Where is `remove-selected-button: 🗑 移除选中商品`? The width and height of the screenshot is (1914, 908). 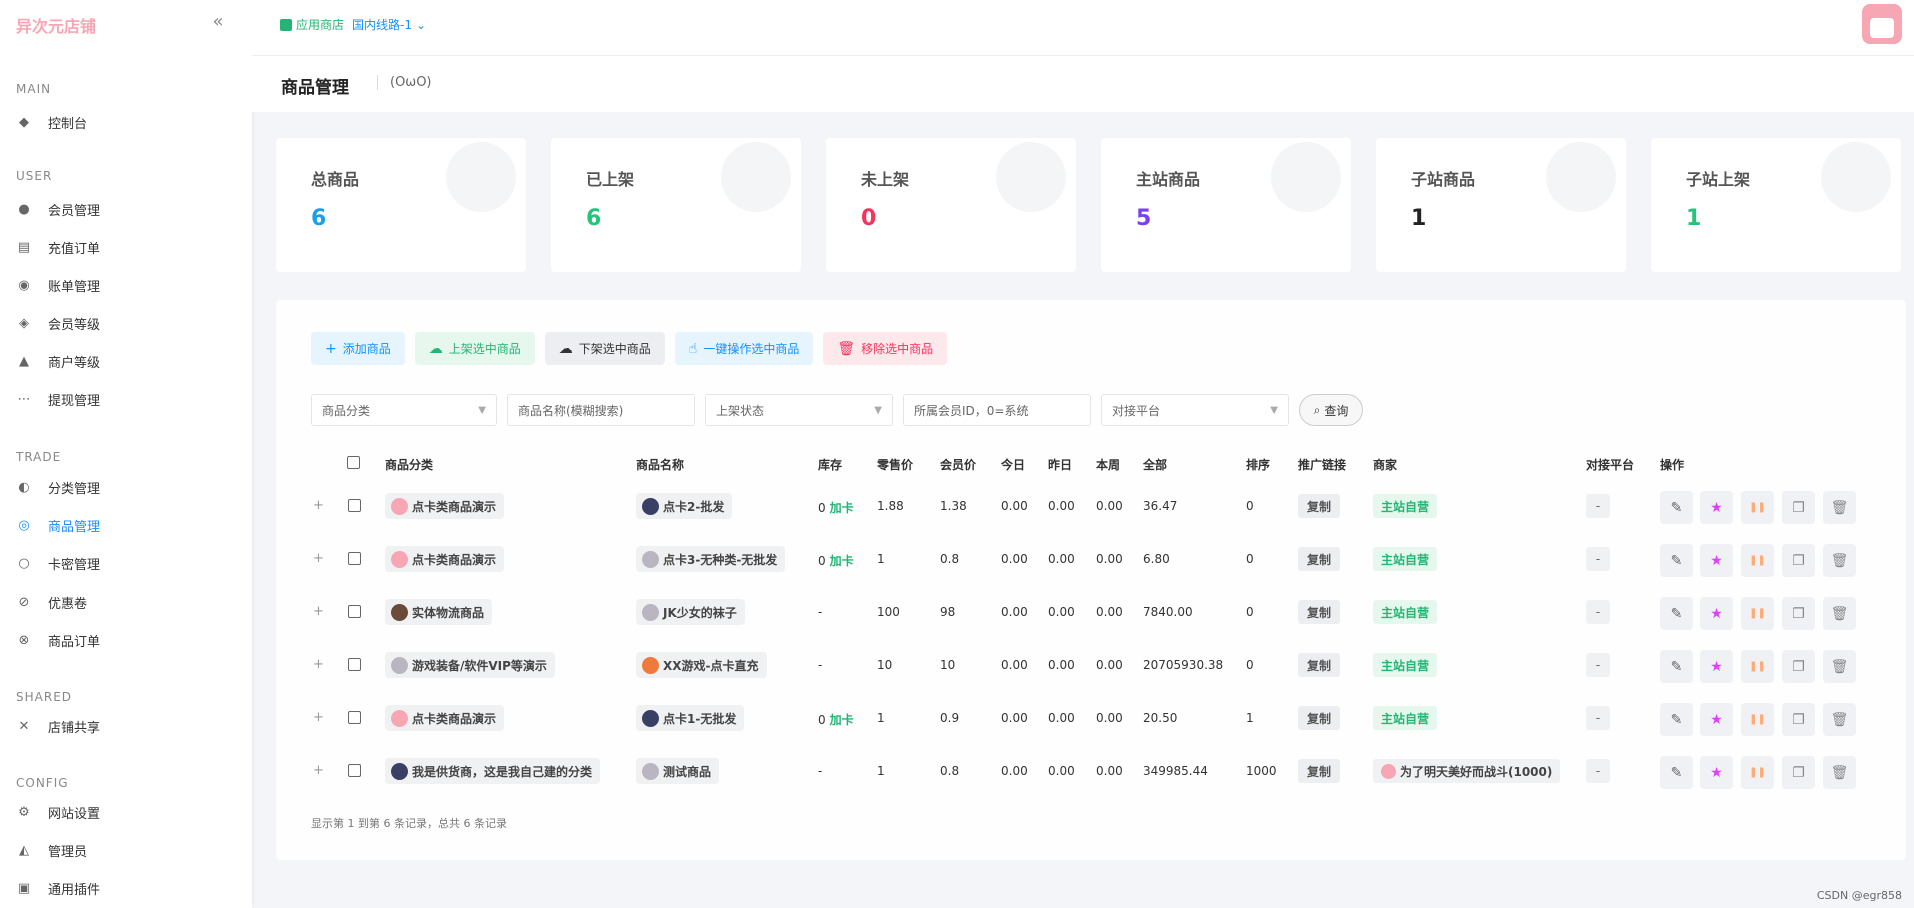
remove-selected-button: 🗑 移除选中商品 is located at coordinates (885, 348).